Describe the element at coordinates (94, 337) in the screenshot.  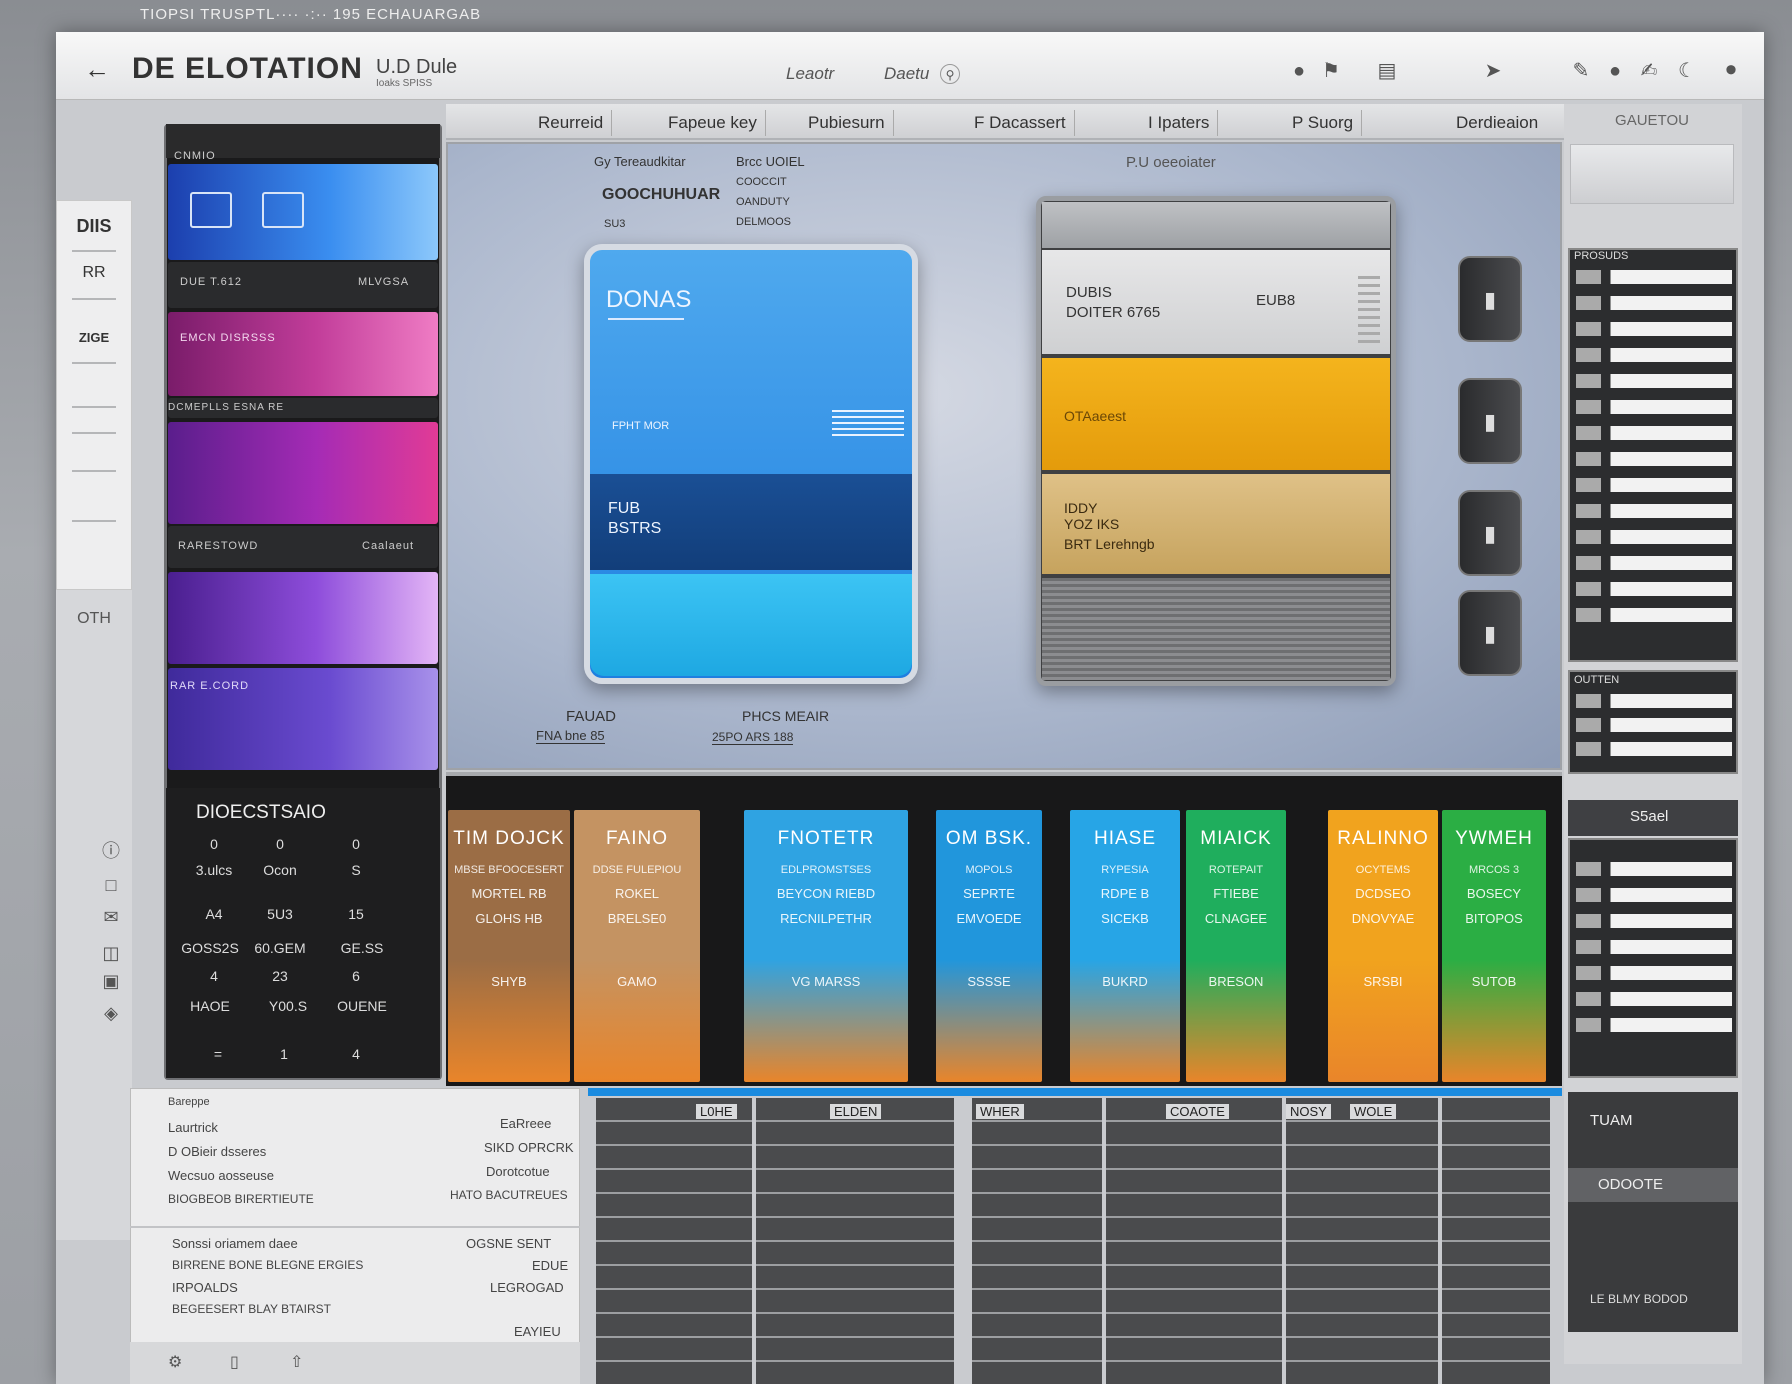
I see `rail-item-3: ZIGE` at that location.